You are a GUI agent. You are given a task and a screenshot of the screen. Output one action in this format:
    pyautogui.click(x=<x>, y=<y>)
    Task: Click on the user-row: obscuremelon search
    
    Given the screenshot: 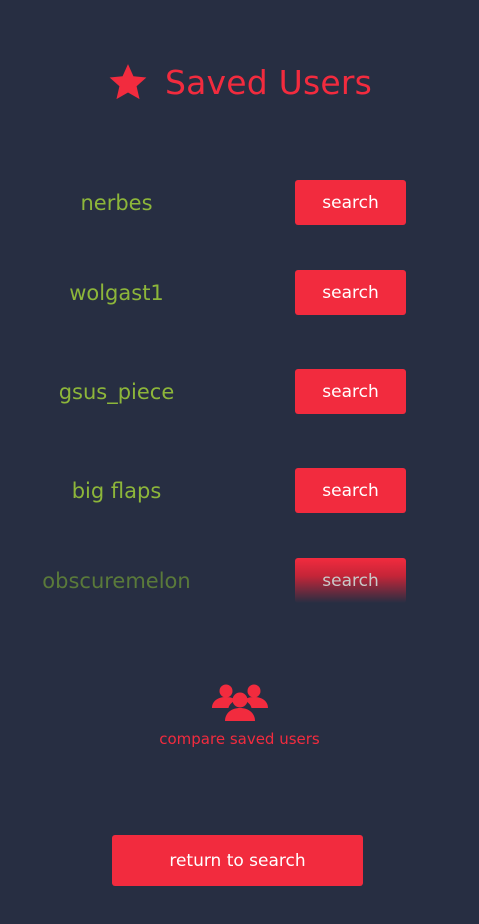 What is the action you would take?
    pyautogui.click(x=239, y=581)
    